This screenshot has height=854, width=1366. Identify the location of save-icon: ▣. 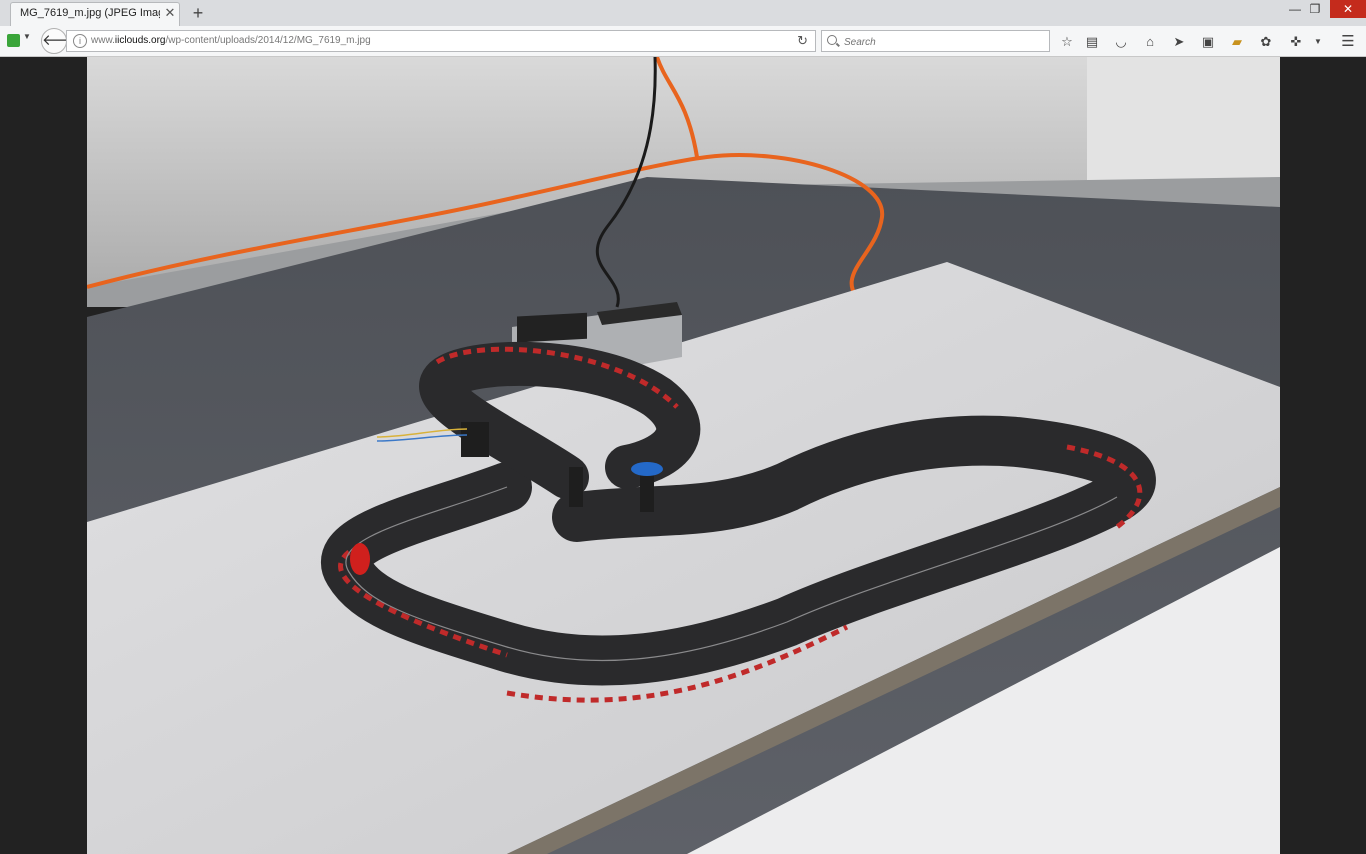
(1208, 42).